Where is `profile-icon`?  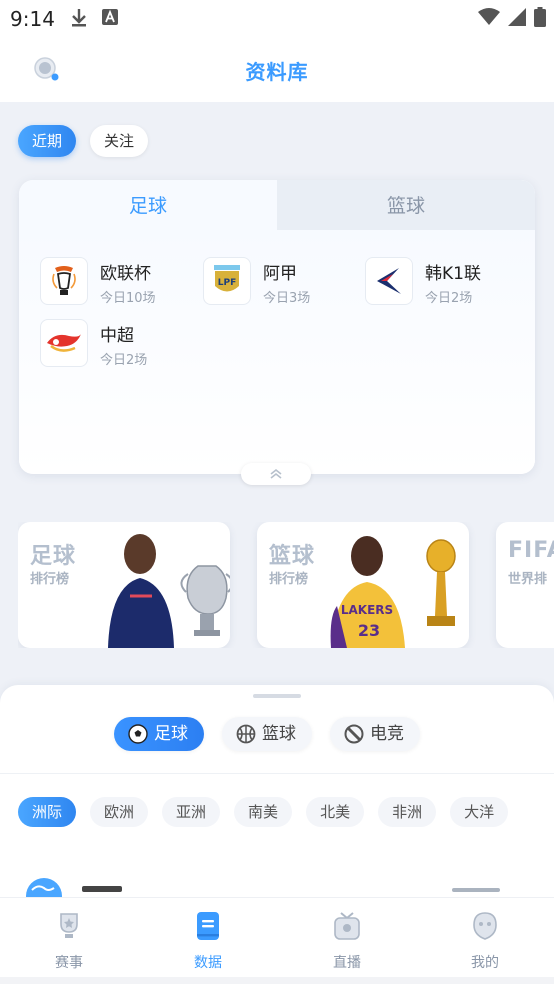 profile-icon is located at coordinates (485, 926).